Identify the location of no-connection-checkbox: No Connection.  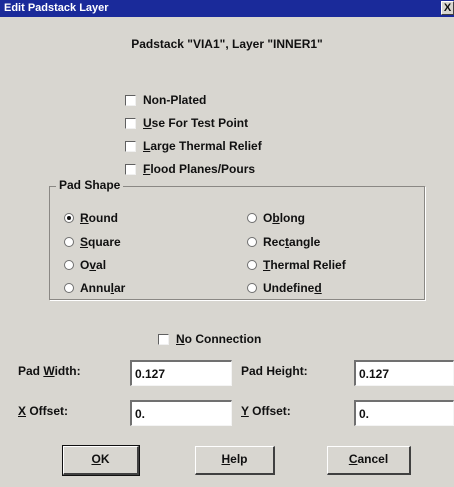
(209, 339).